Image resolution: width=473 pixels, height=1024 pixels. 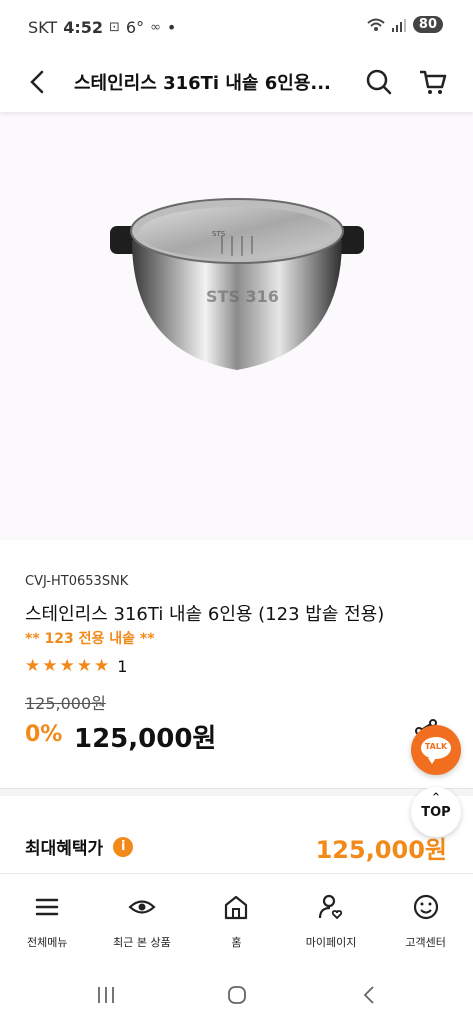 What do you see at coordinates (379, 82) in the screenshot?
I see `search-icon` at bounding box center [379, 82].